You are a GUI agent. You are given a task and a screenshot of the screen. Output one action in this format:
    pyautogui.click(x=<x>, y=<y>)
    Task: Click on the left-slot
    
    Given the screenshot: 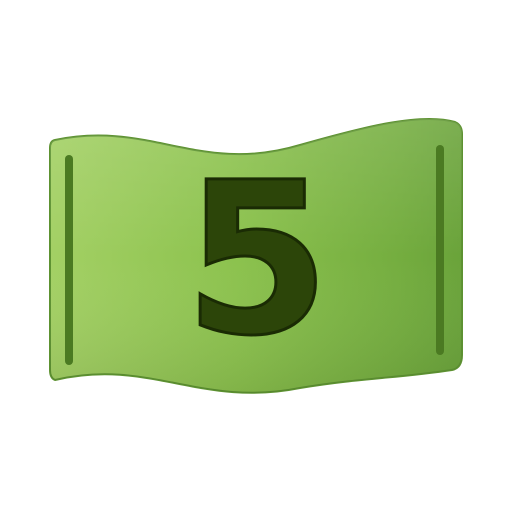 What is the action you would take?
    pyautogui.click(x=69, y=260)
    